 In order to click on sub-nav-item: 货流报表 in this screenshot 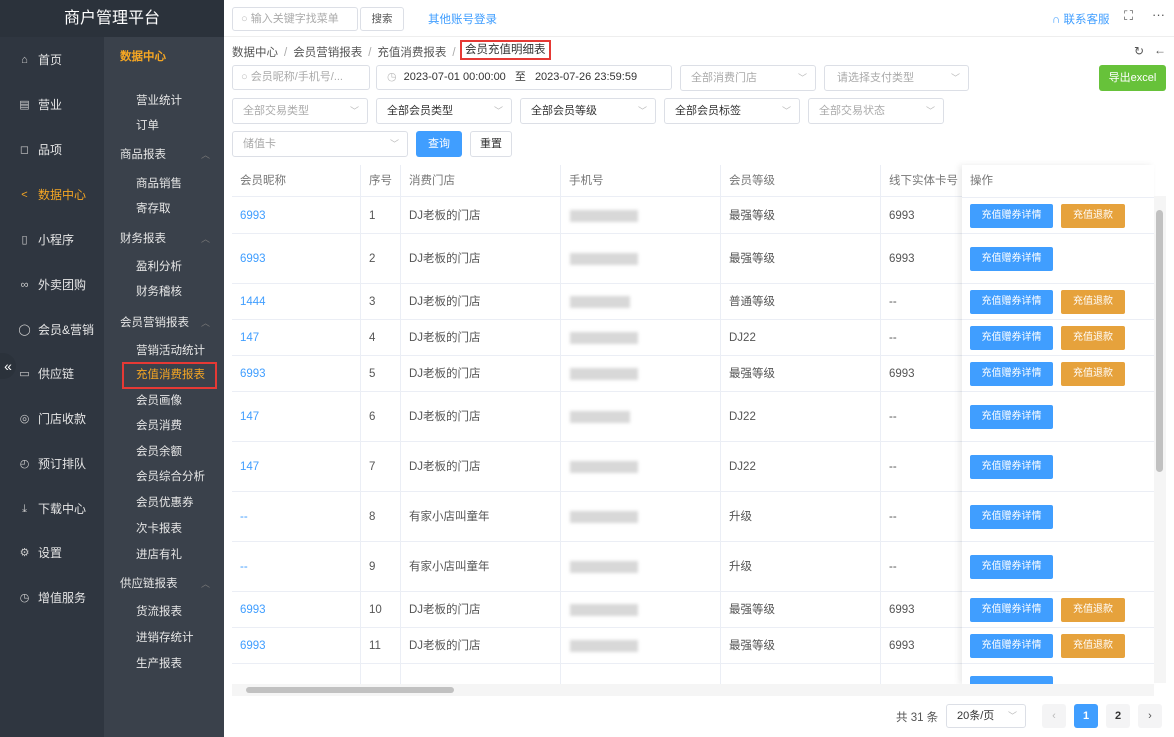, I will do `click(159, 612)`.